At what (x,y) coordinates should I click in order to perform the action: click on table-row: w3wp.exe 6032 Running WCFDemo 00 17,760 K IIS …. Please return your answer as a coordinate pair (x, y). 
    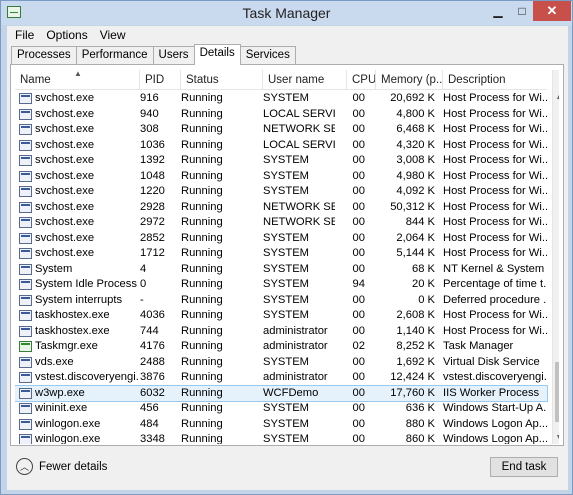
    Looking at the image, I should click on (281, 393).